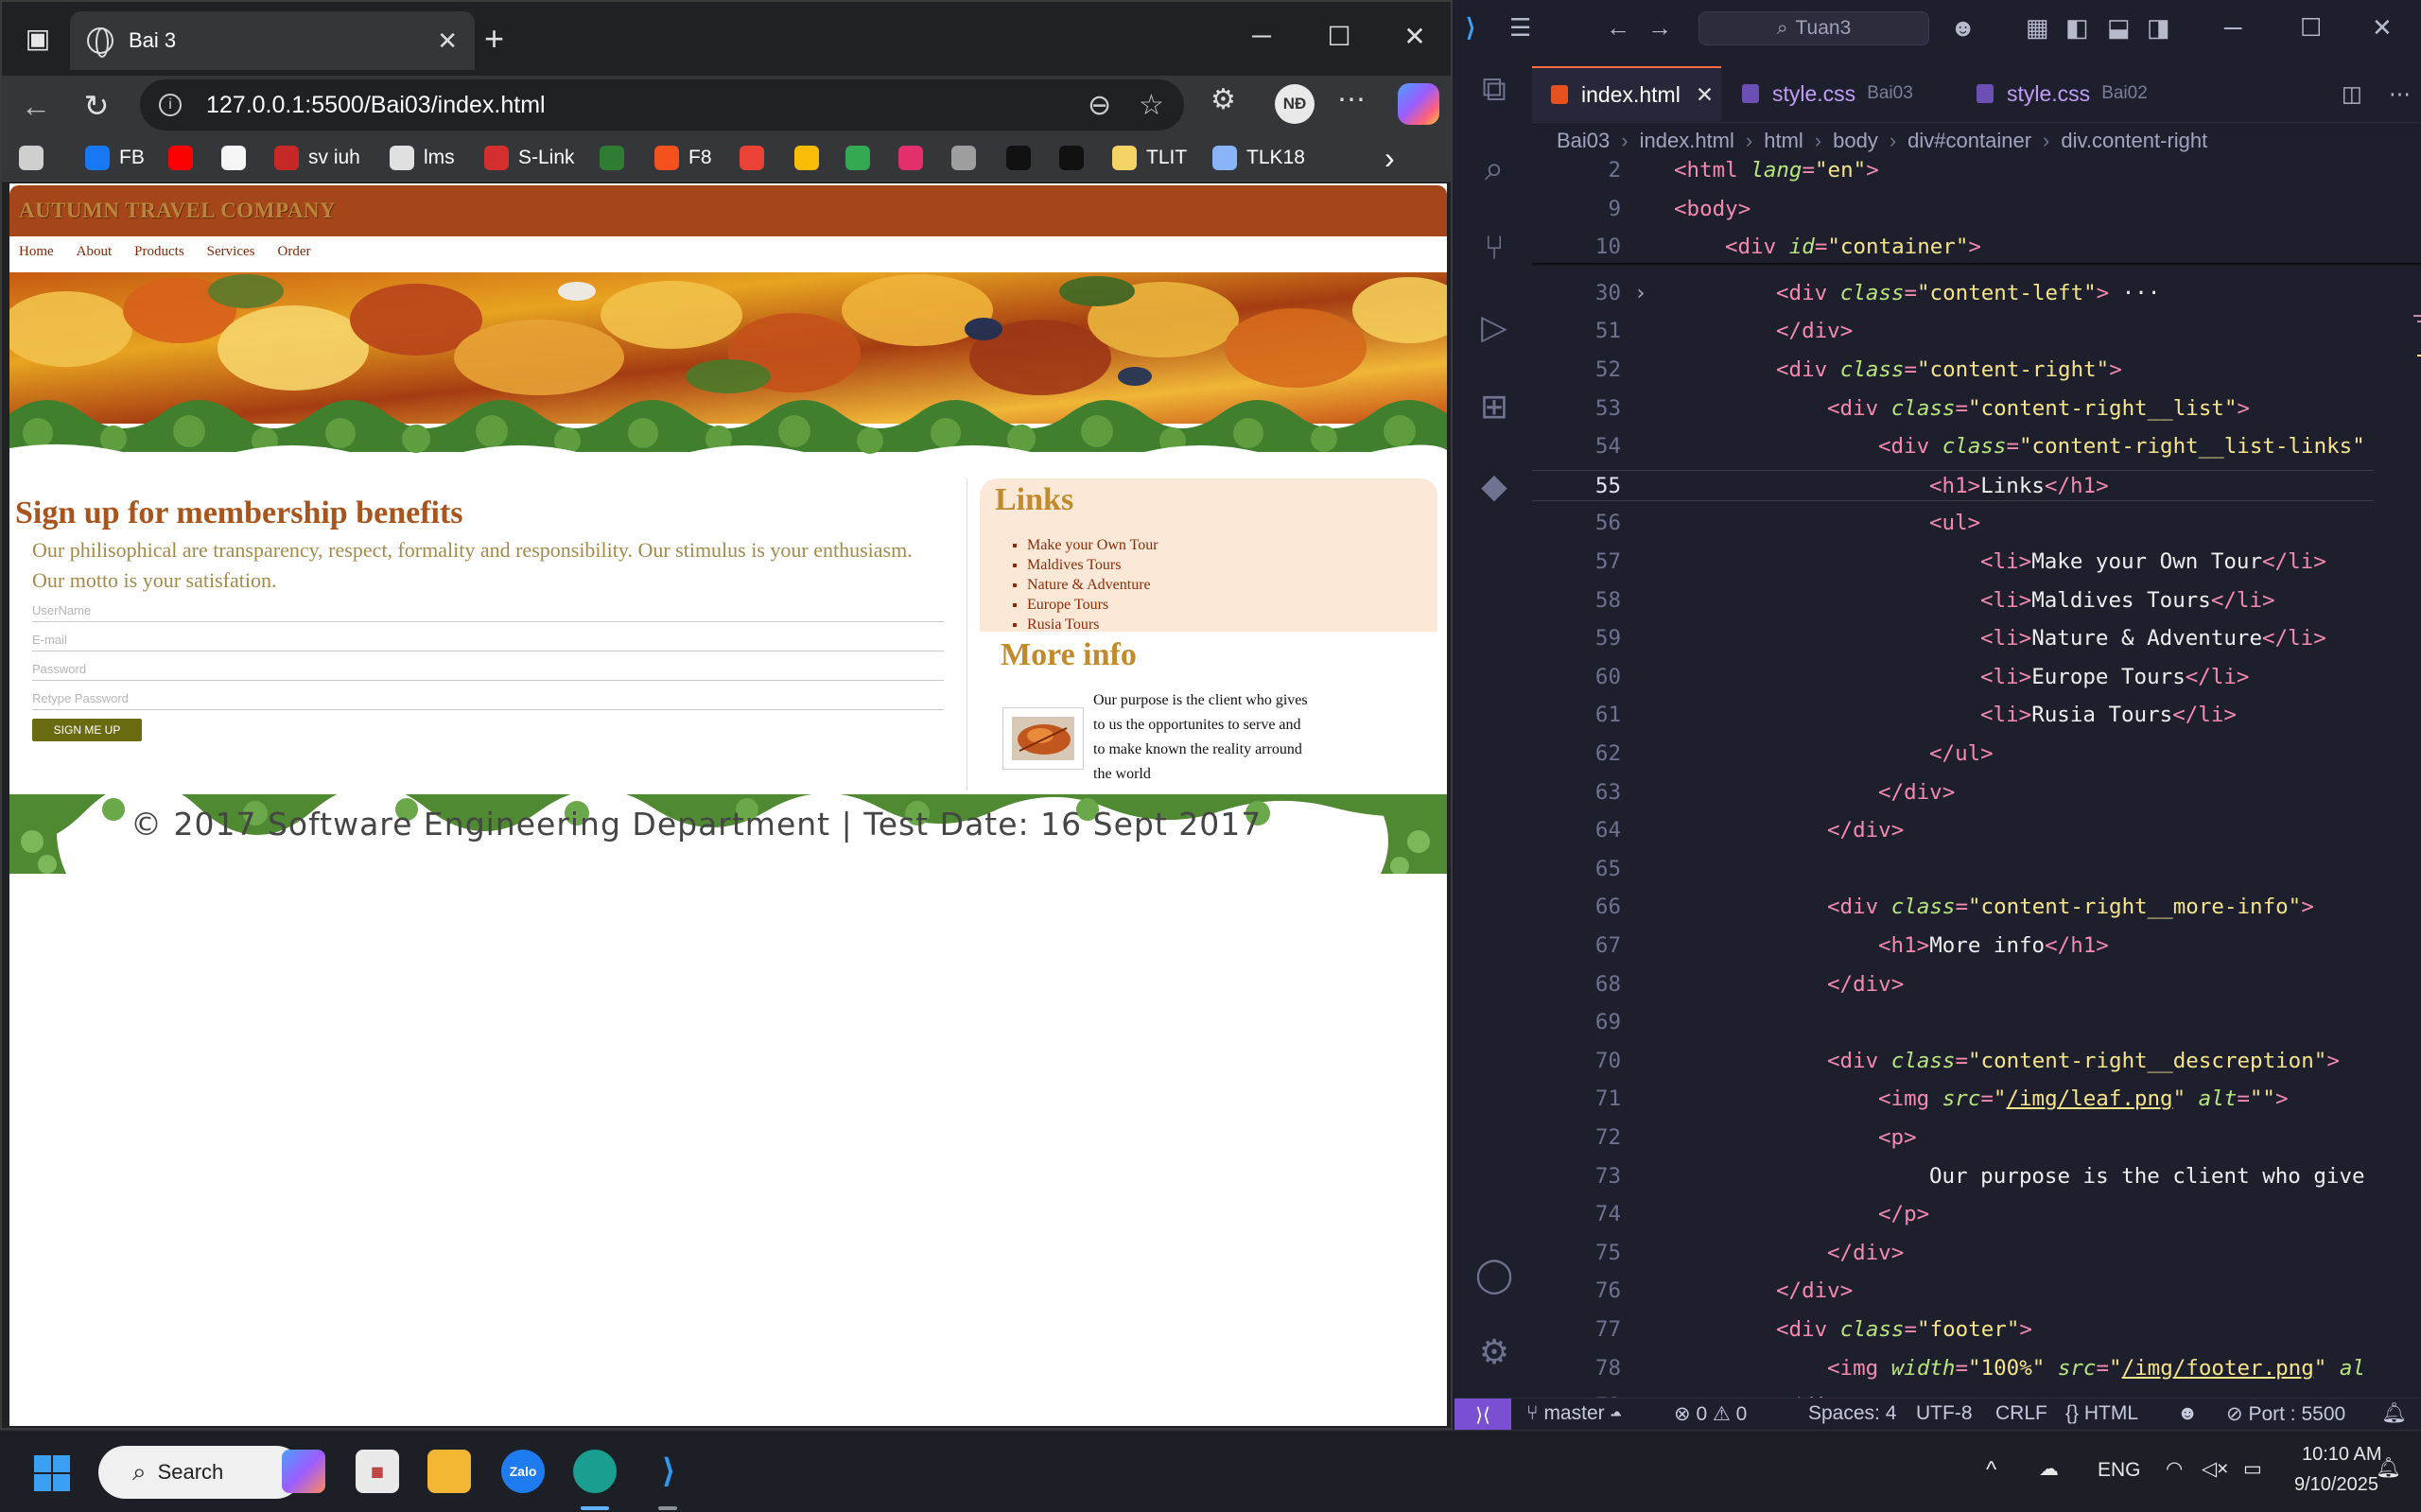 This screenshot has width=2421, height=1512. I want to click on extensions-view-icon: ⊞, so click(1494, 406).